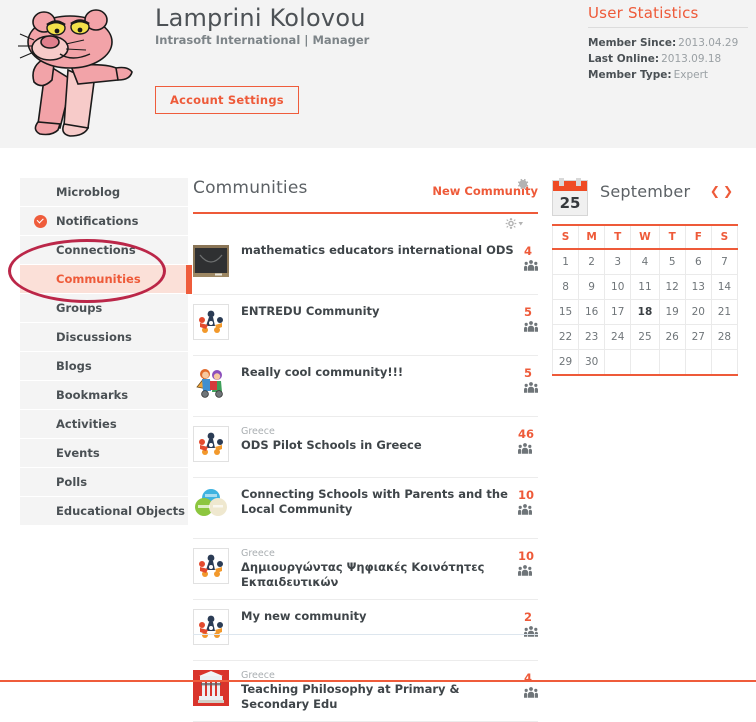 The height and width of the screenshot is (722, 756). Describe the element at coordinates (592, 362) in the screenshot. I see `calendar-day: 30` at that location.